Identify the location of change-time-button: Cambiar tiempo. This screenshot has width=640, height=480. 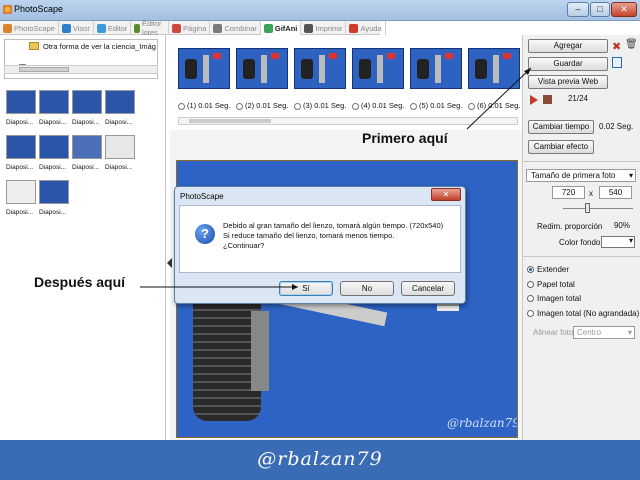
(561, 127).